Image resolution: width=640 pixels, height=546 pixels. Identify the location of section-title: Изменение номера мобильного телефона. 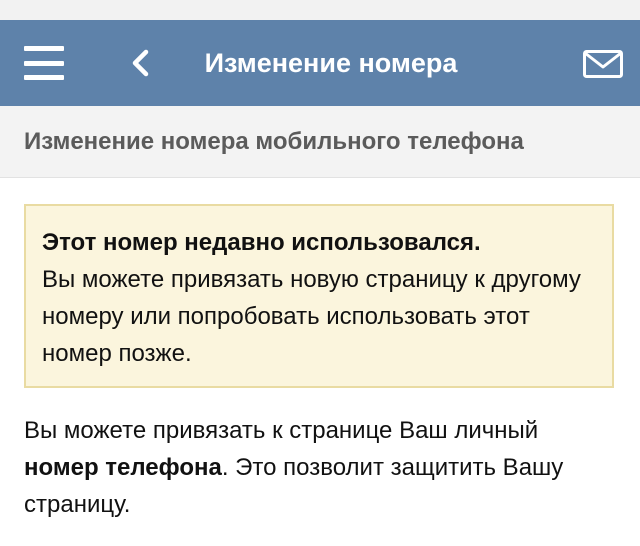
(274, 141).